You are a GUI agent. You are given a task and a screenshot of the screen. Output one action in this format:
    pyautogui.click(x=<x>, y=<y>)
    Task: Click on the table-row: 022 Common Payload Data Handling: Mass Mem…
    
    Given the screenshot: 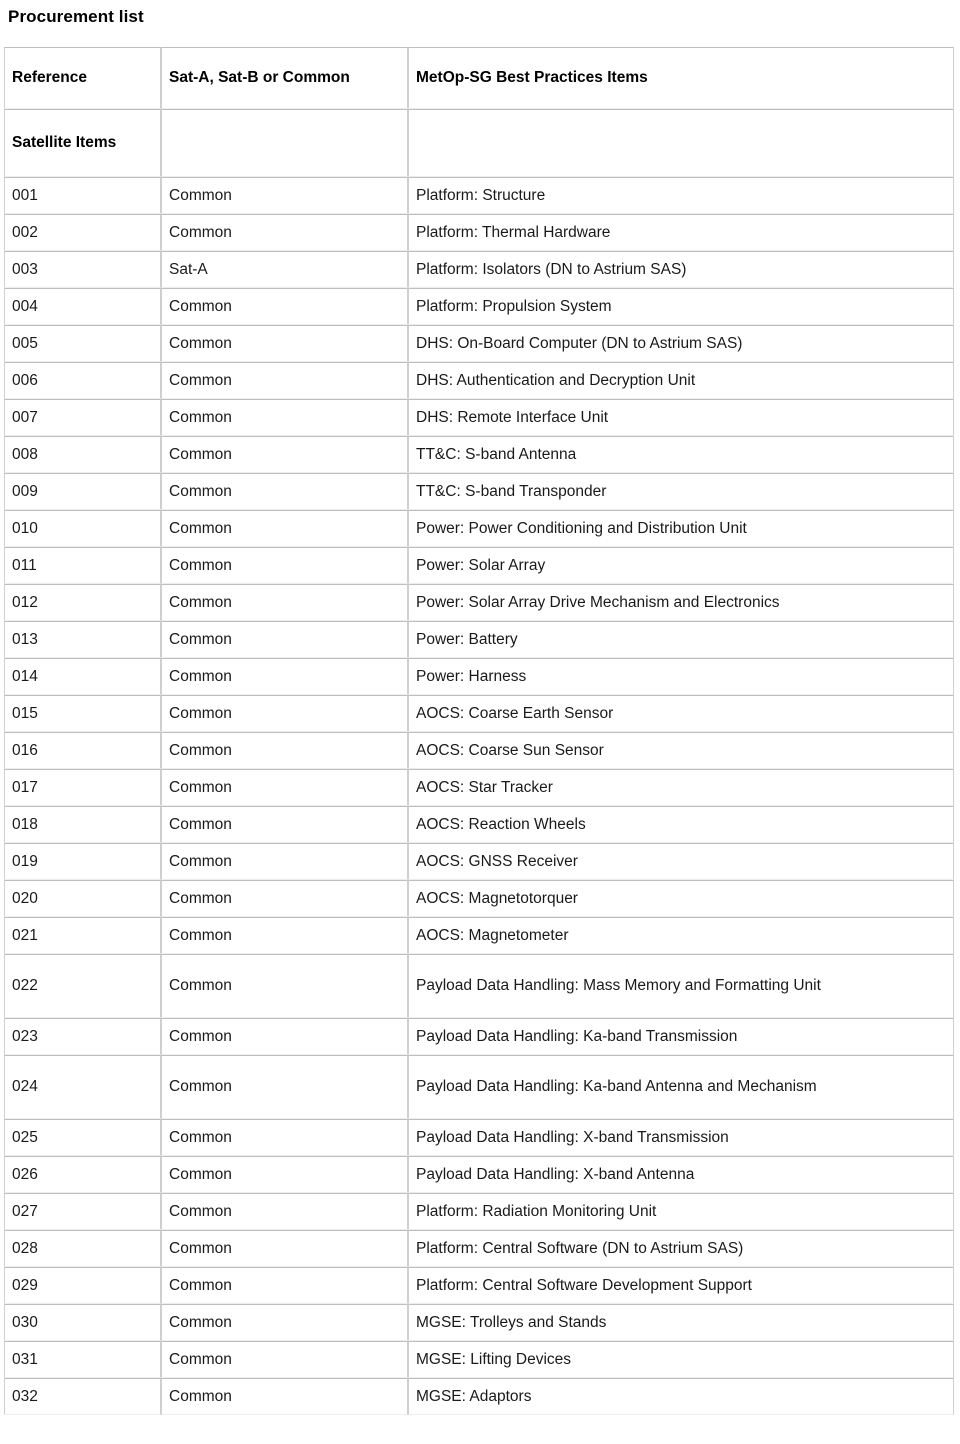 What is the action you would take?
    pyautogui.click(x=479, y=986)
    